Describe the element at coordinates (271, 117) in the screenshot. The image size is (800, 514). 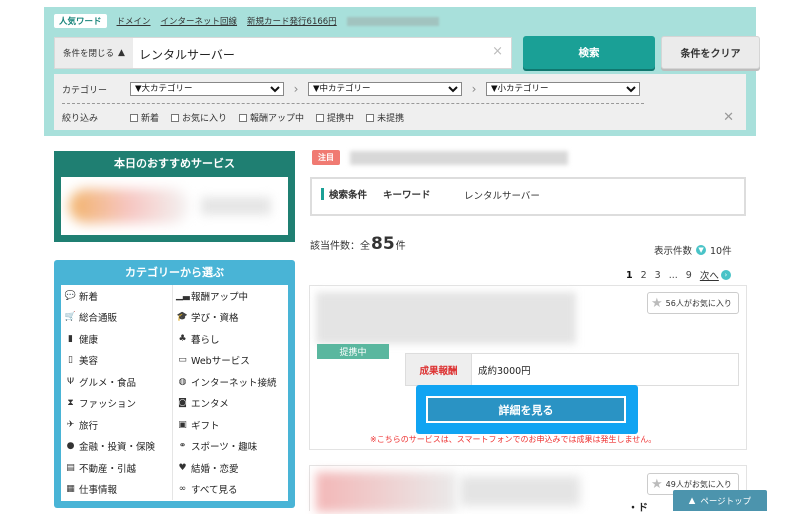
I see `filter-reward-up-checkbox: 報酬アップ中` at that location.